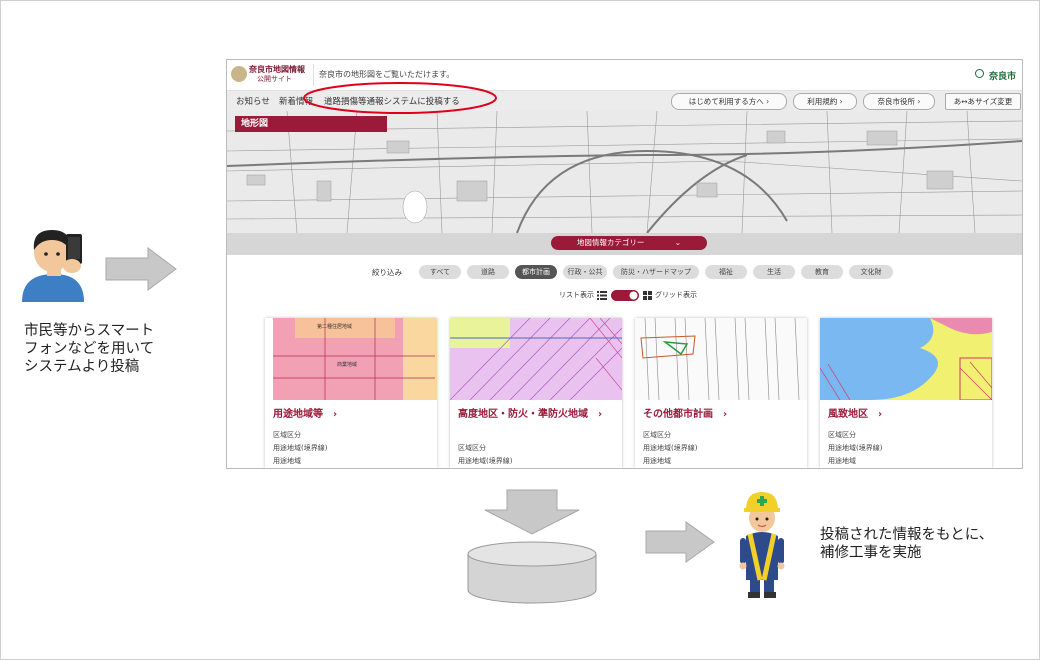 The width and height of the screenshot is (1040, 660). What do you see at coordinates (906, 544) in the screenshot?
I see `caption-right: 投稿された情報をもとに、 補修工事を実施` at bounding box center [906, 544].